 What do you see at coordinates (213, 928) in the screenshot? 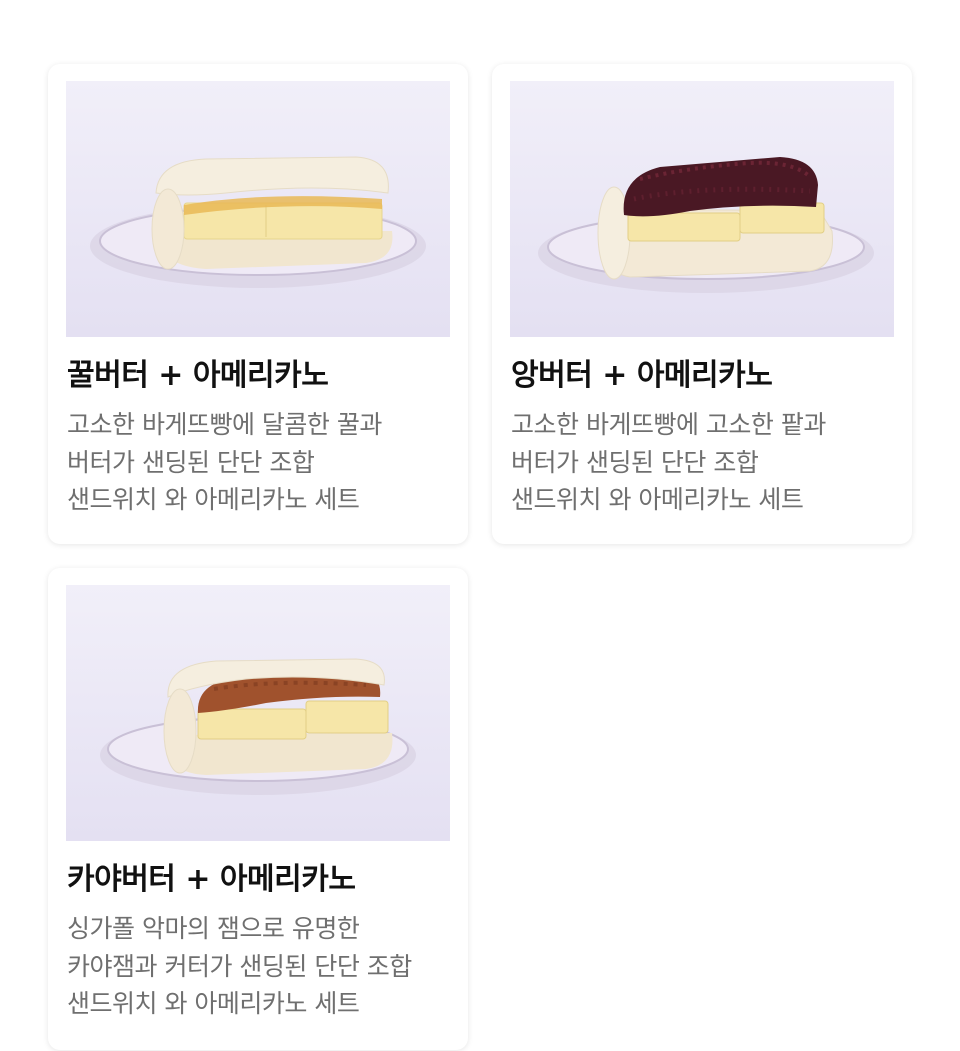
I see `description-line: 싱가폴 악마의 잼으로 유명한` at bounding box center [213, 928].